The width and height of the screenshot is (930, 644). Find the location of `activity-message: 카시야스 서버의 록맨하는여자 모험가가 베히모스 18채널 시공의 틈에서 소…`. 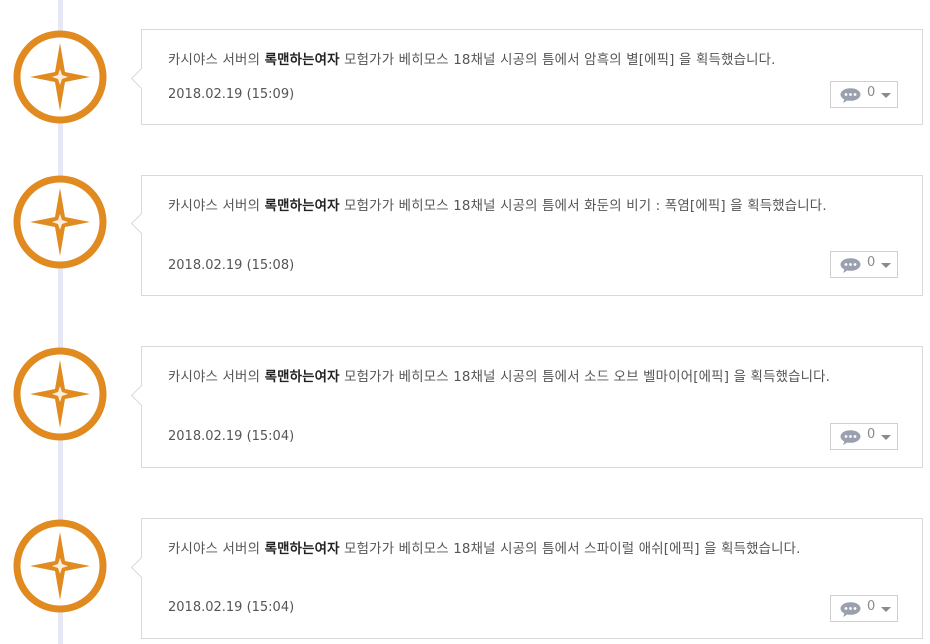

activity-message: 카시야스 서버의 록맨하는여자 모험가가 베히모스 18채널 시공의 틈에서 소… is located at coordinates (499, 377).